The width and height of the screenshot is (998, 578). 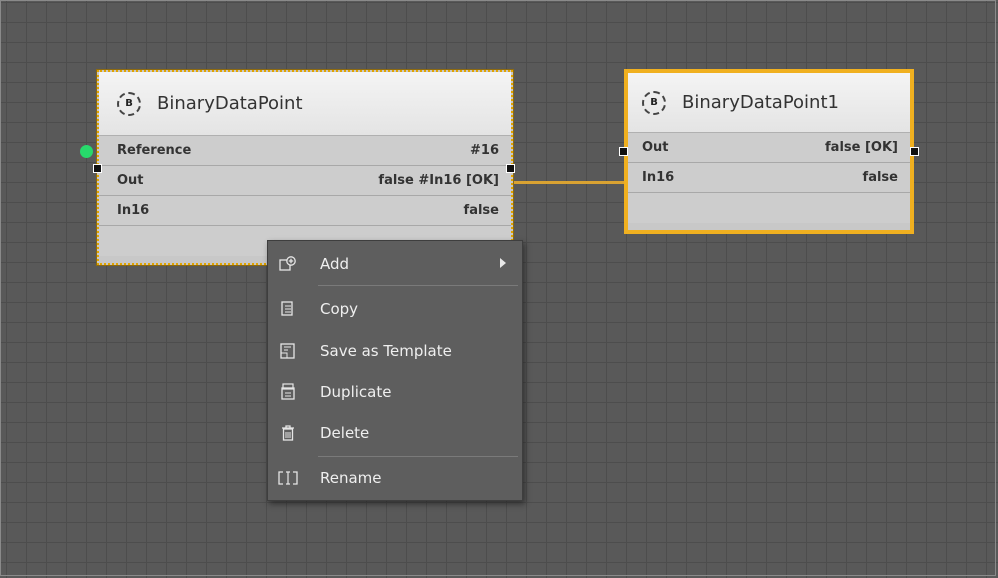 I want to click on row-empty, so click(x=769, y=208).